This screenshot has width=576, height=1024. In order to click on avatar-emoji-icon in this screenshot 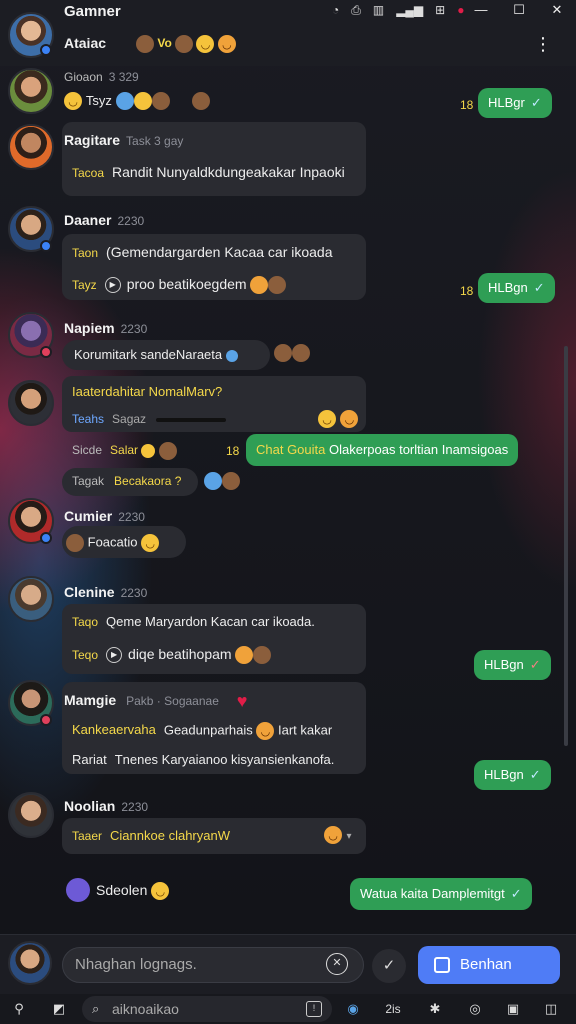, I will do `click(145, 44)`.